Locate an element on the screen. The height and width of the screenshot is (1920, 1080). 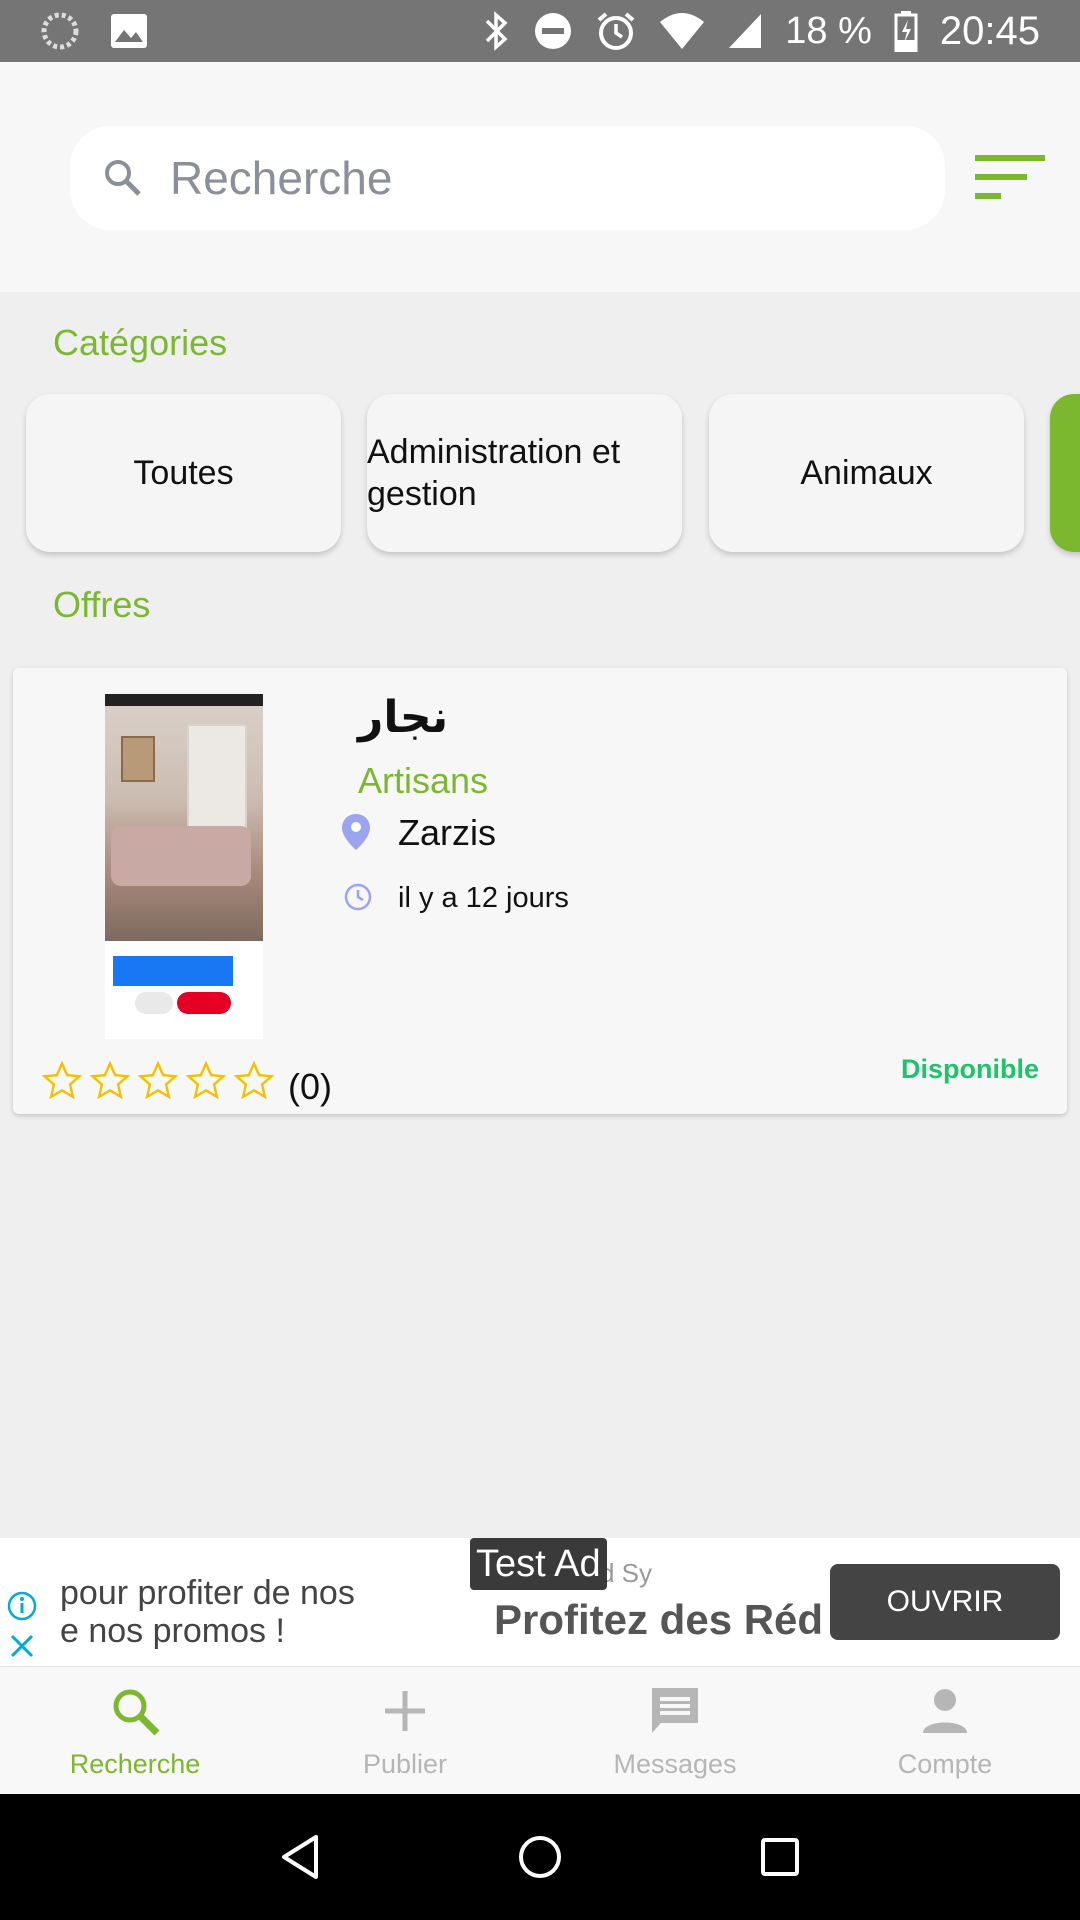
message-icon is located at coordinates (675, 1710).